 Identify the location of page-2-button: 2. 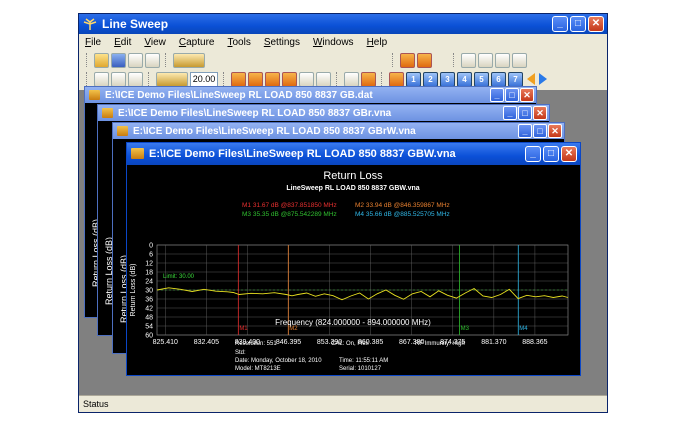
(430, 79).